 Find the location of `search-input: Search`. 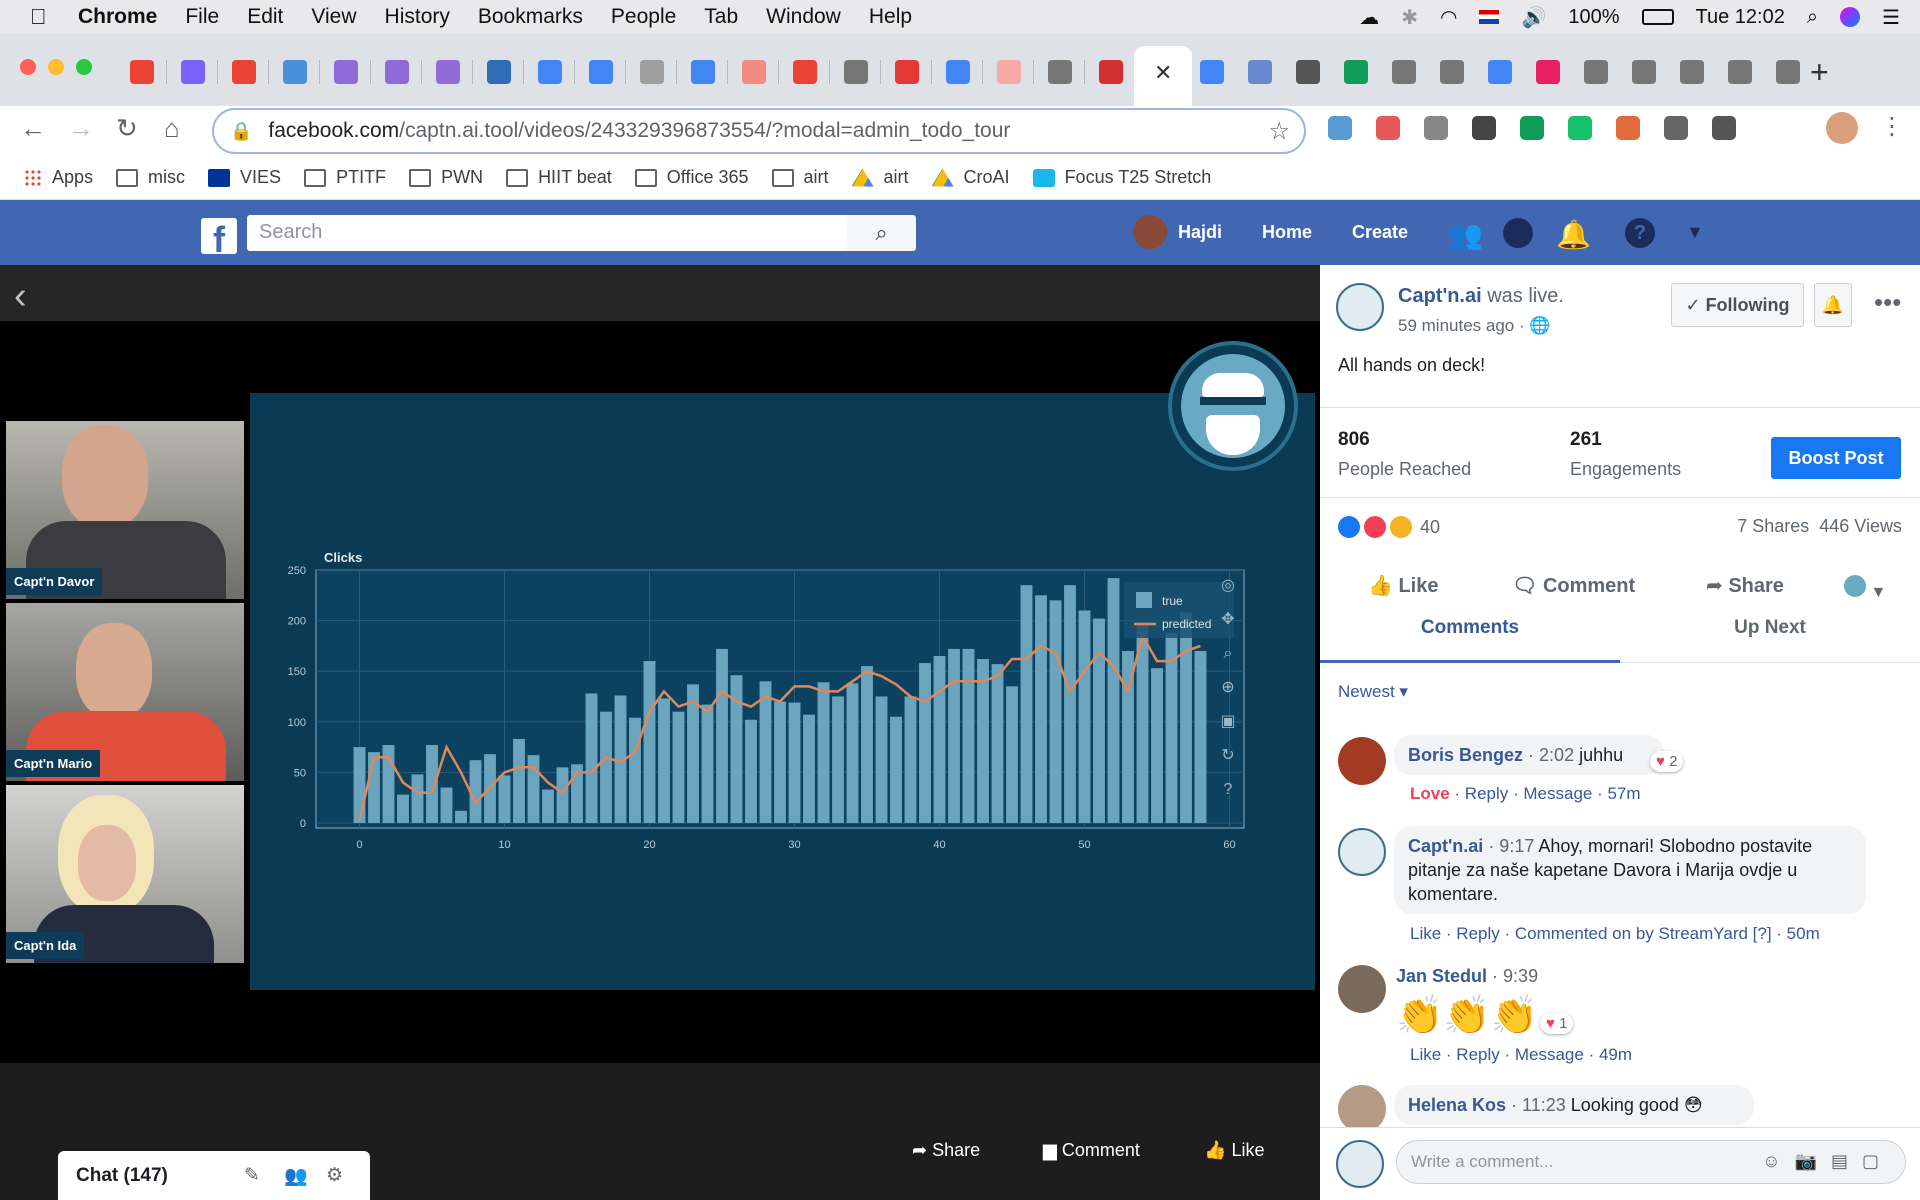

search-input: Search is located at coordinates (547, 233).